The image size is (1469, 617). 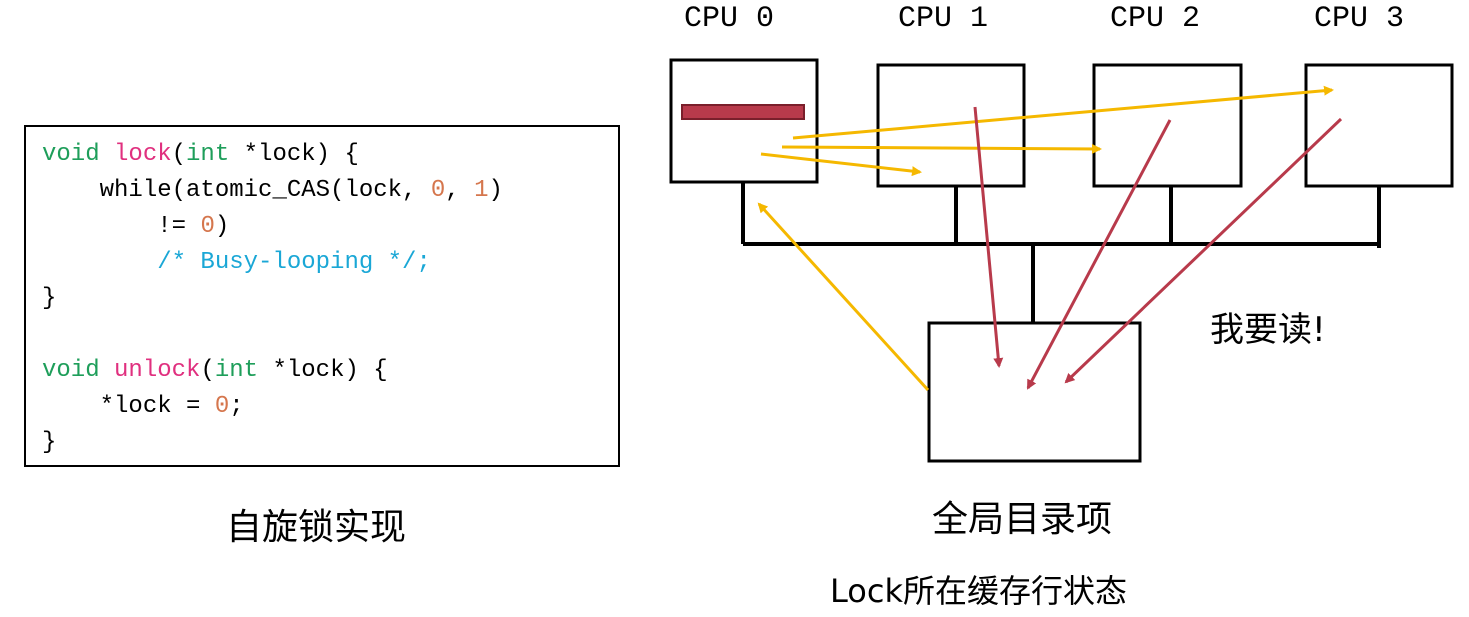 I want to click on cpu-0-label: CPU 0, so click(x=729, y=19).